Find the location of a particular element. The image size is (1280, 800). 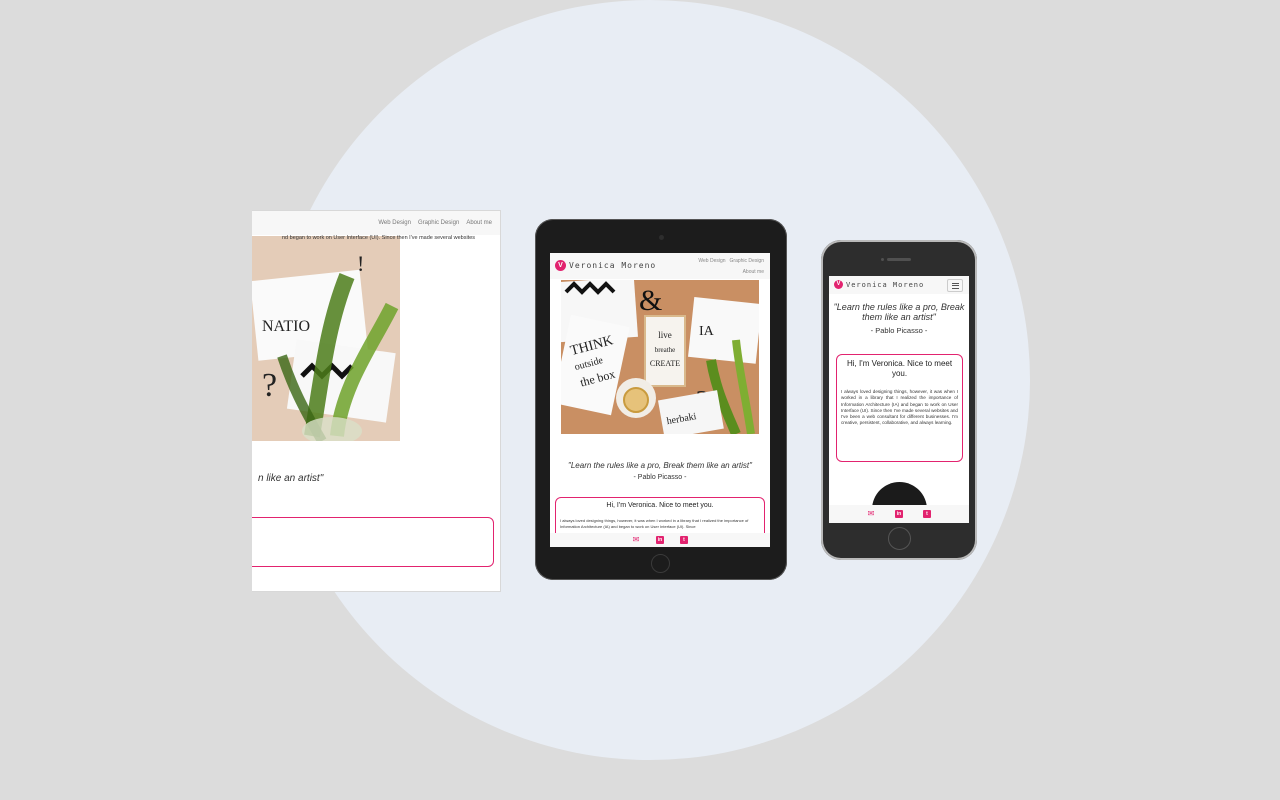

tablet-camera is located at coordinates (661, 237).